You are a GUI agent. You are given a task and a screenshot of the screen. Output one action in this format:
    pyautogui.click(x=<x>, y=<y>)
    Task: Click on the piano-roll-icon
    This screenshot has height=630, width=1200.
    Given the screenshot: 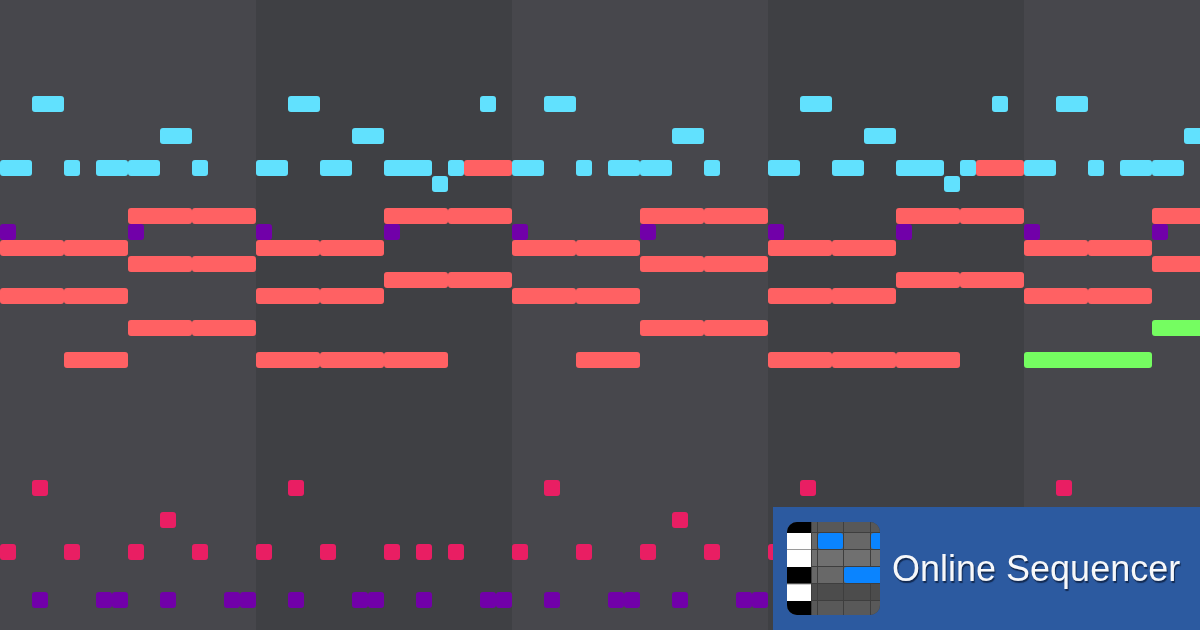 What is the action you would take?
    pyautogui.click(x=833, y=568)
    